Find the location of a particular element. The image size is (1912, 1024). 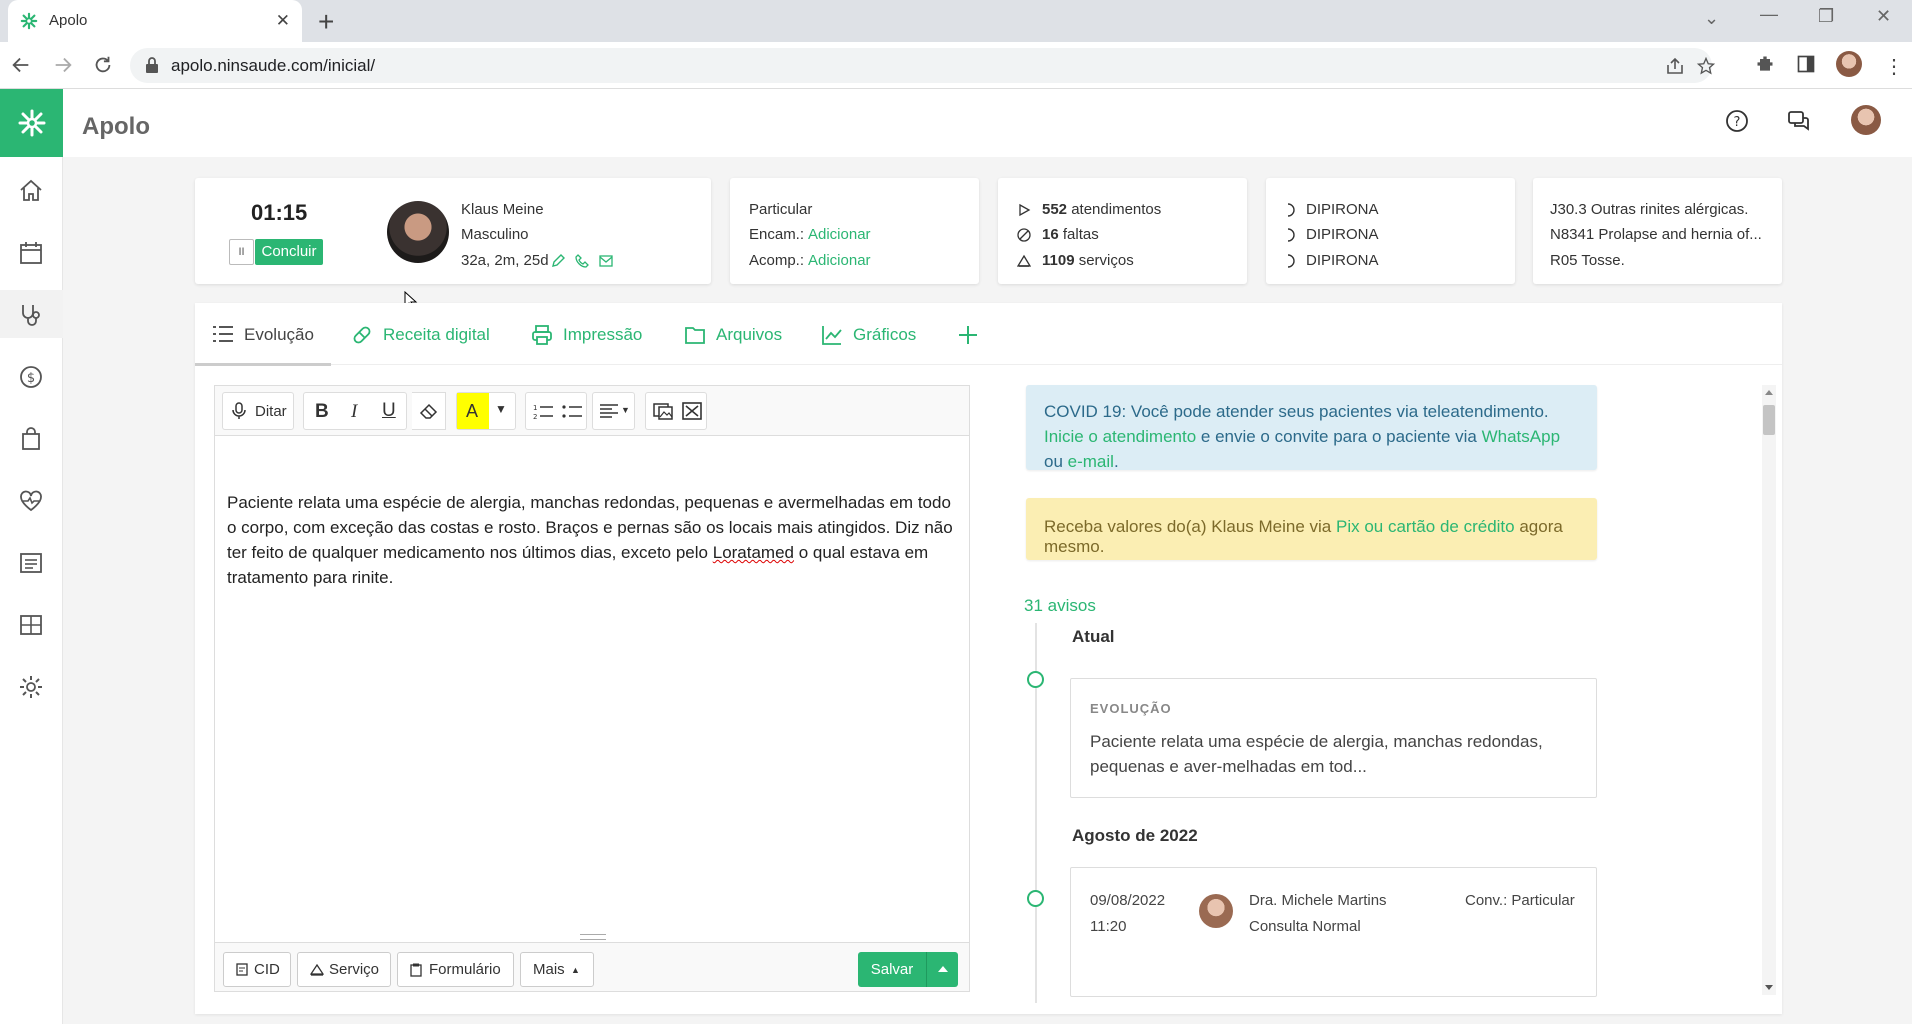

fullscreen-icon is located at coordinates (692, 411).